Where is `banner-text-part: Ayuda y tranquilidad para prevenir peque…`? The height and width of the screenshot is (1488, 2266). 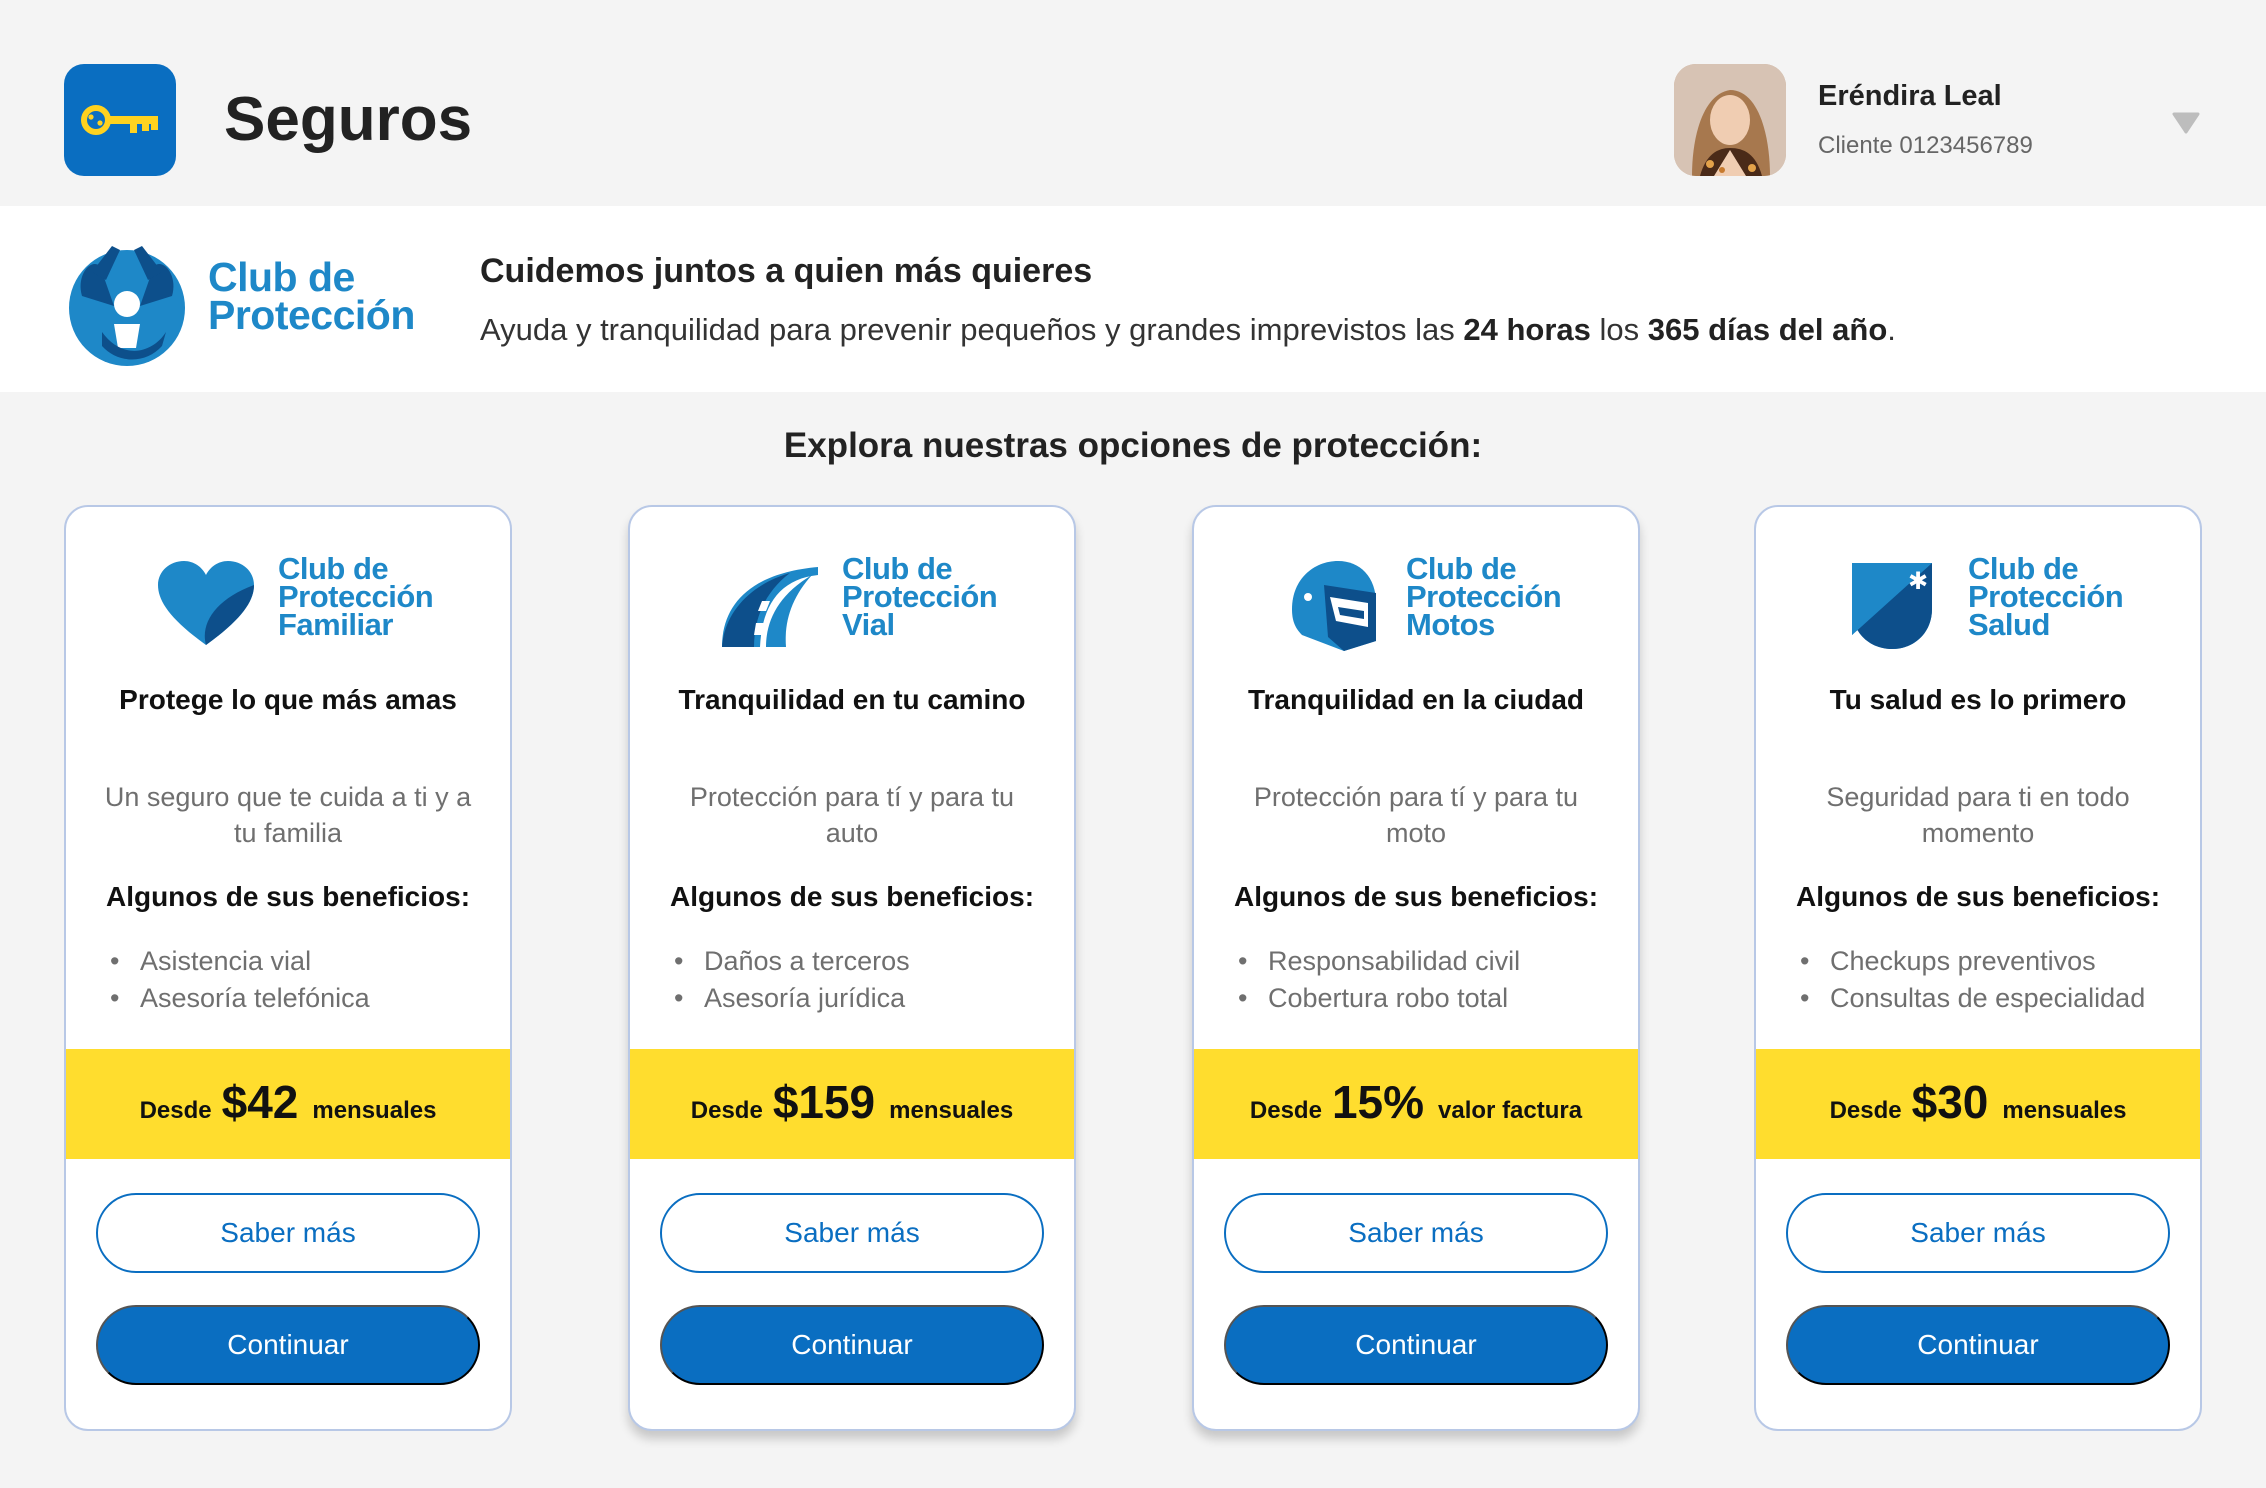 banner-text-part: Ayuda y tranquilidad para prevenir peque… is located at coordinates (972, 329).